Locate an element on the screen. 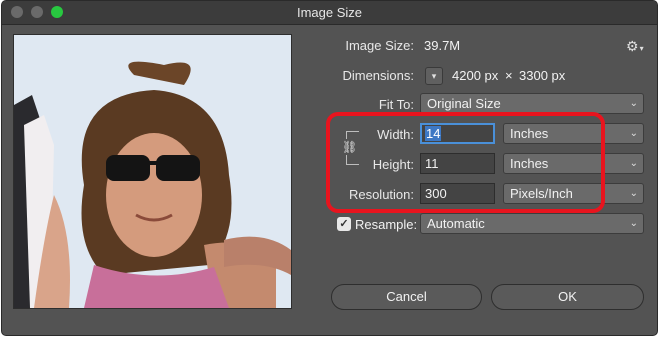  checkmark-icon: ✓ is located at coordinates (344, 224).